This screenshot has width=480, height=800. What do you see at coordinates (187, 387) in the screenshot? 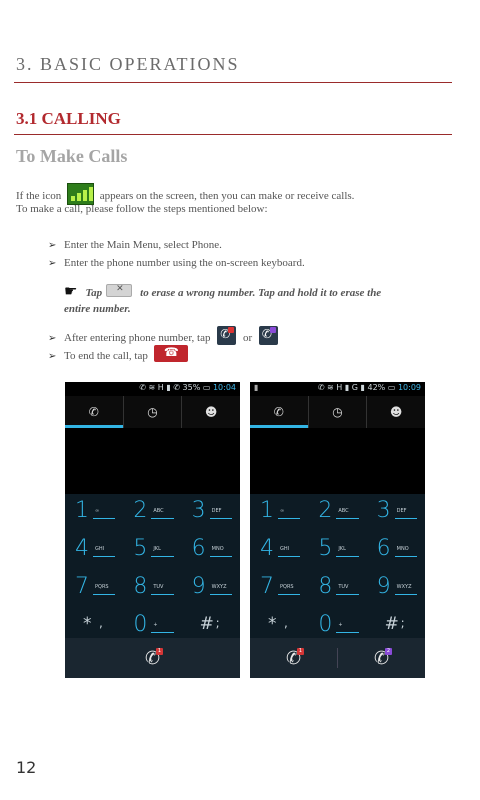
I see `status-icons: ✆ ≋ H ▮ ✆ 35% ▭ 10:04` at bounding box center [187, 387].